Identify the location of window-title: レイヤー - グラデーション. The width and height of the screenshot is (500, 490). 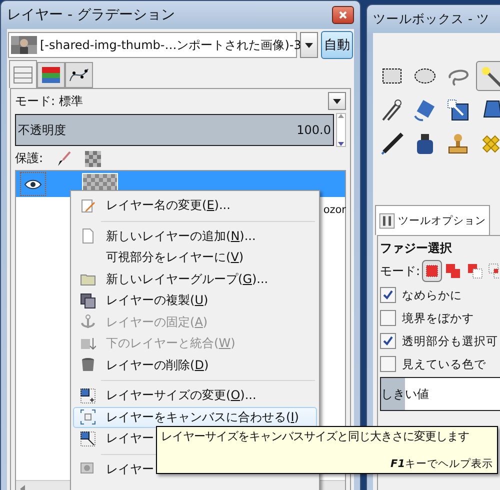
(91, 15).